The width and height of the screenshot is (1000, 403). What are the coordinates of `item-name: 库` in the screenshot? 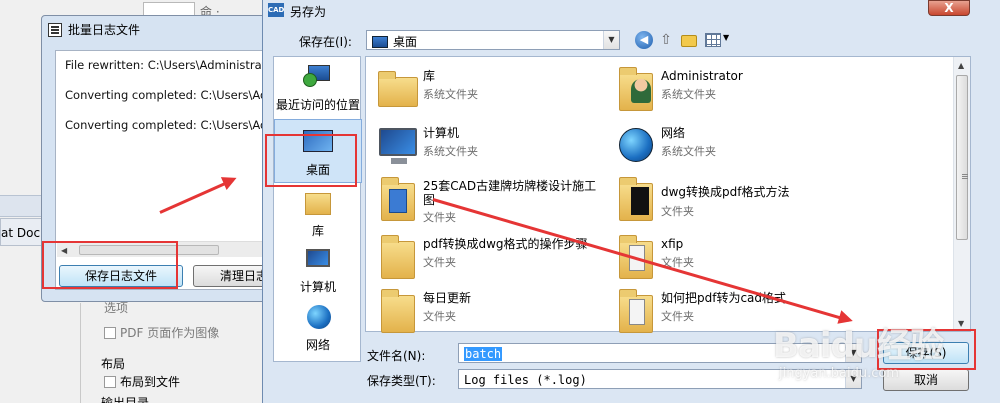 It's located at (429, 76).